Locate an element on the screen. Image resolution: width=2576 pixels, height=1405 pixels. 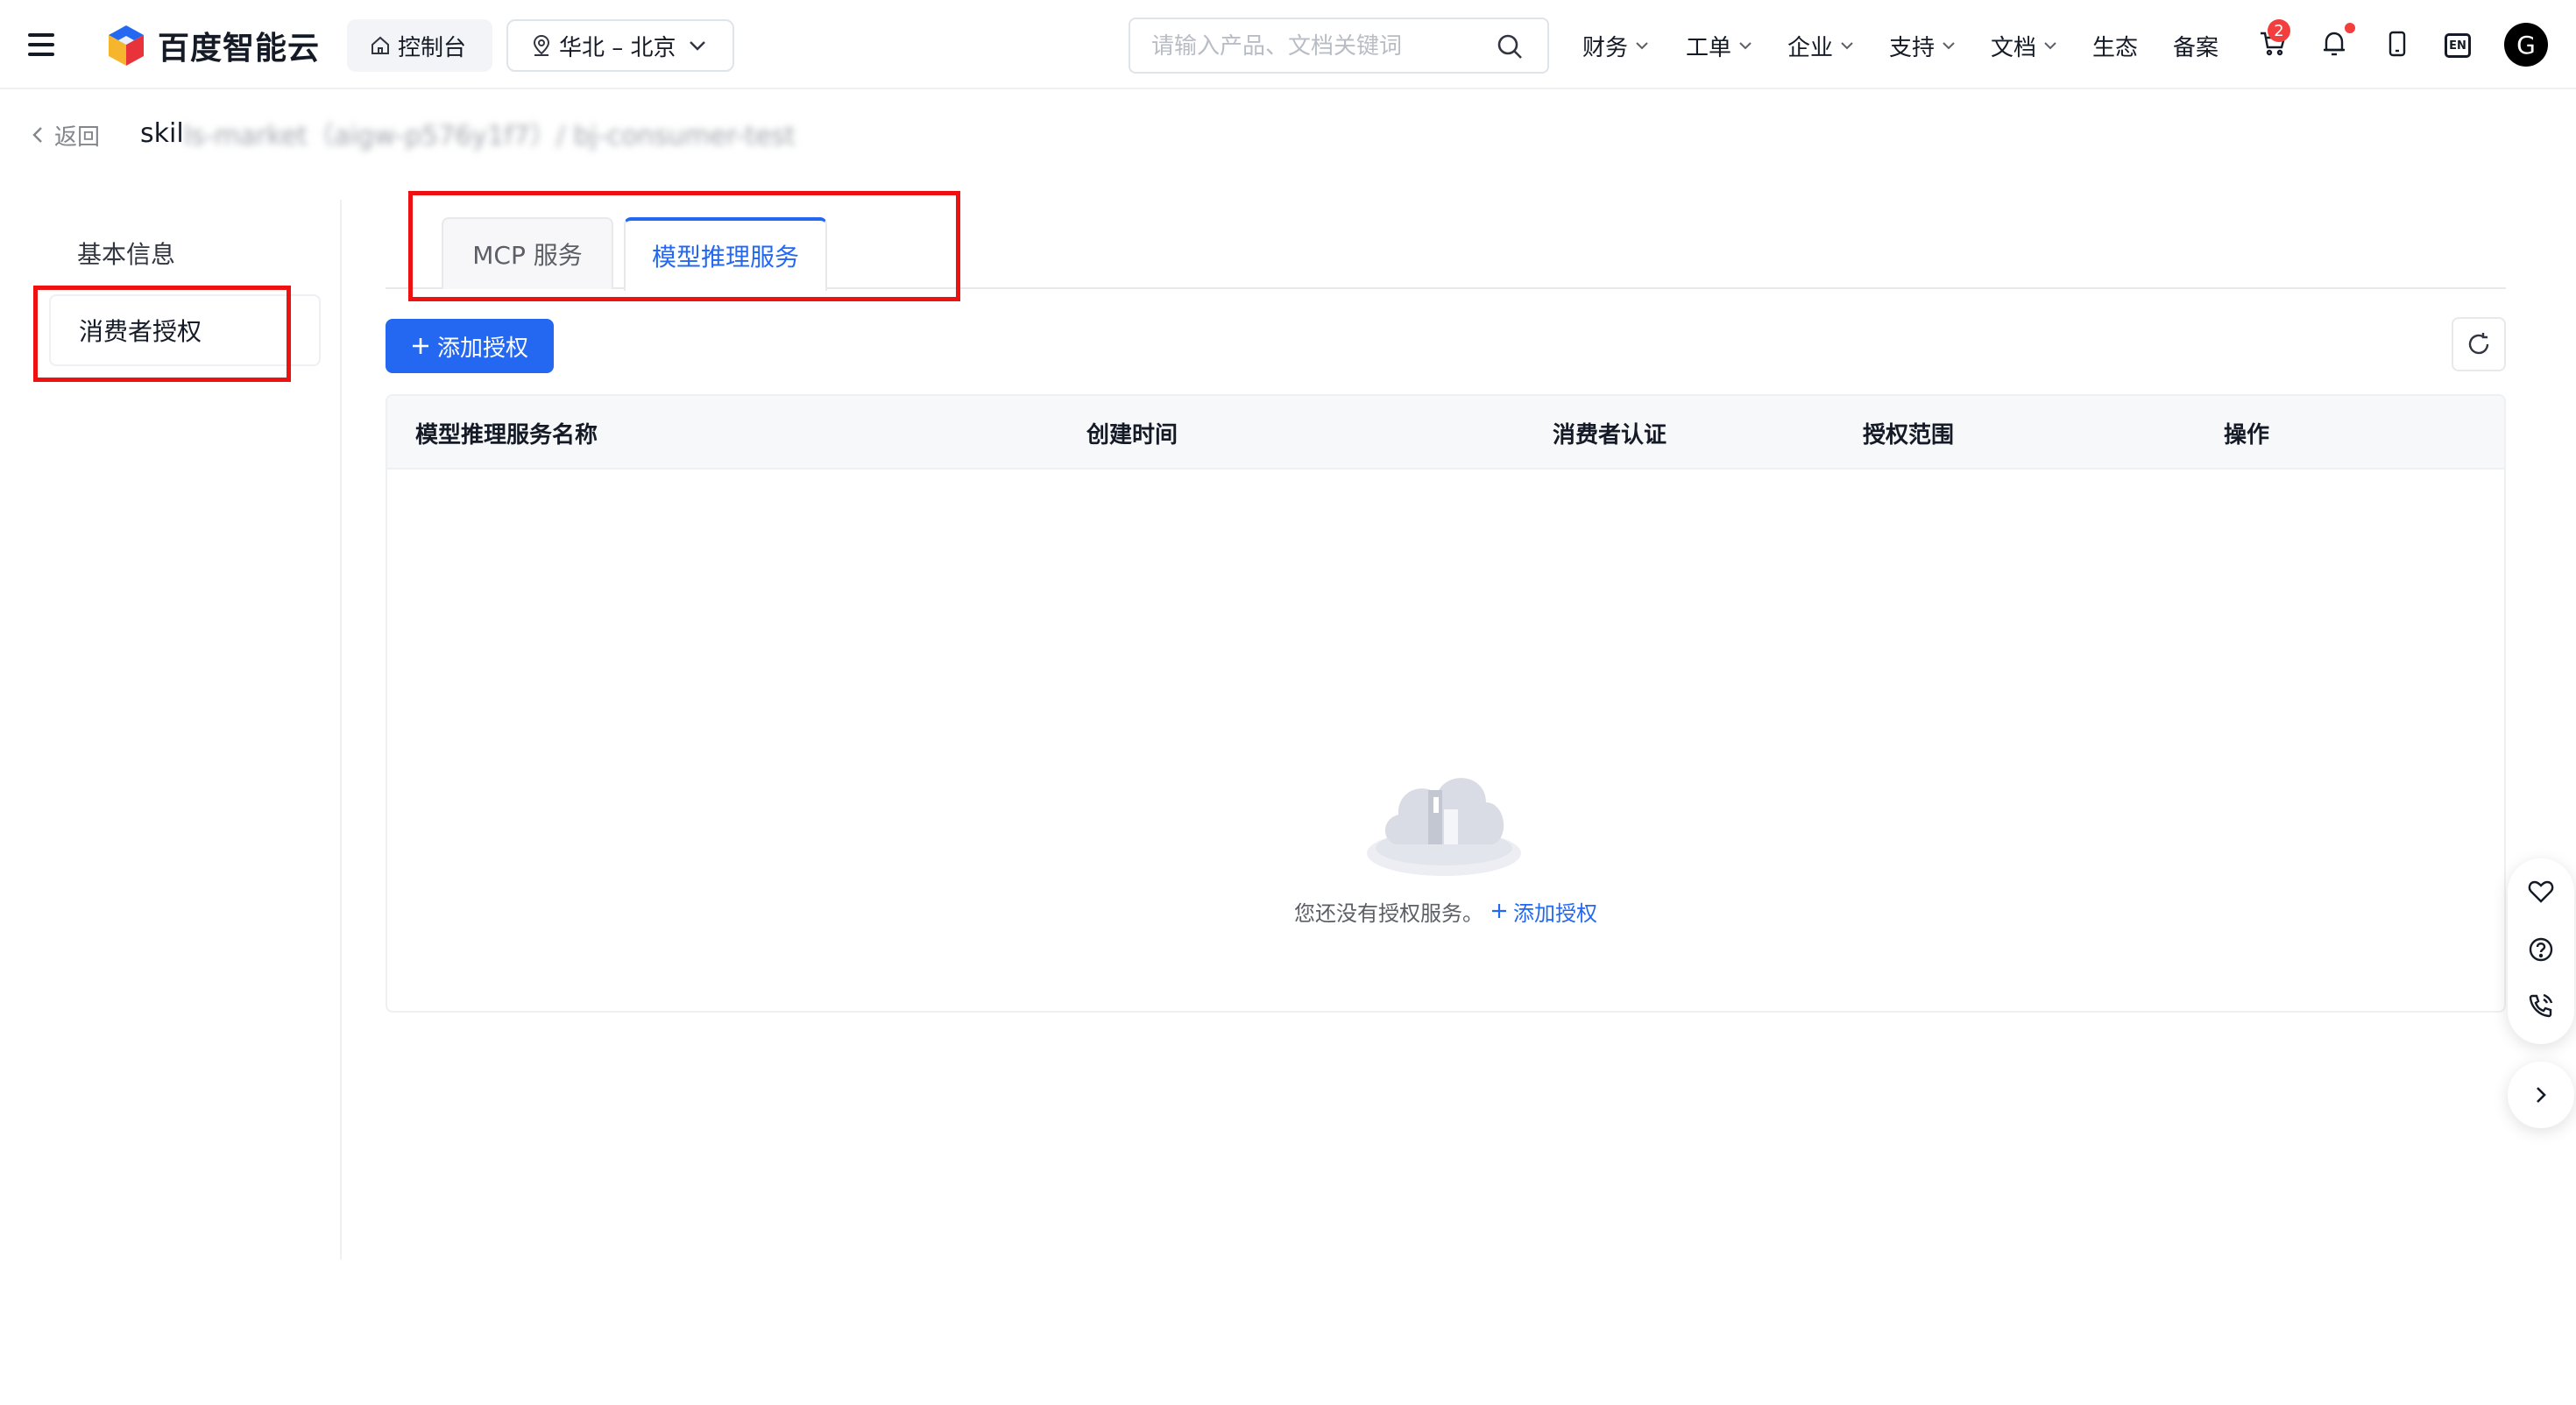
top-bar: 百度智能云 控制台 华北 – 北京 财务 工单 企业 支持 文档 is located at coordinates (1288, 44).